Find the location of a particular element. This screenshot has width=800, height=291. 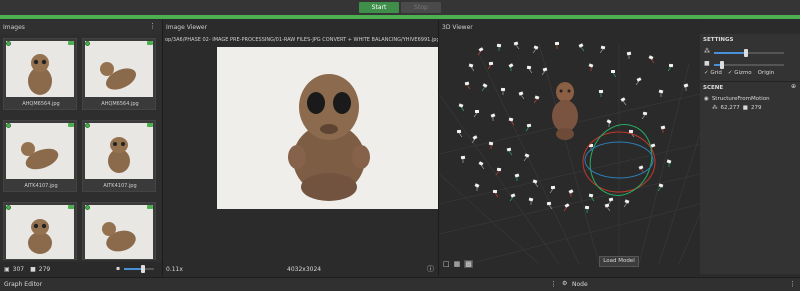

images-title: Images is located at coordinates (14, 27).